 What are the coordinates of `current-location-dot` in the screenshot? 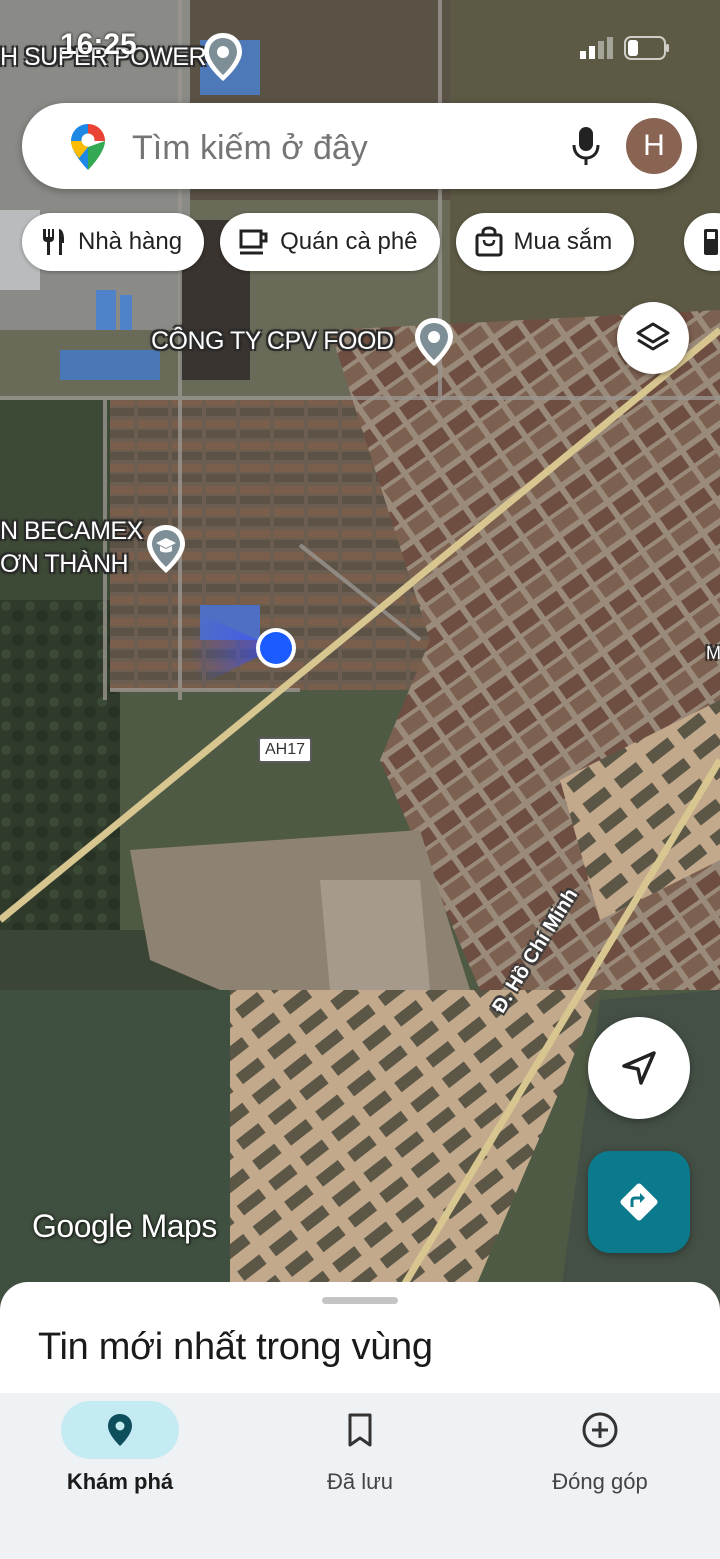 It's located at (276, 648).